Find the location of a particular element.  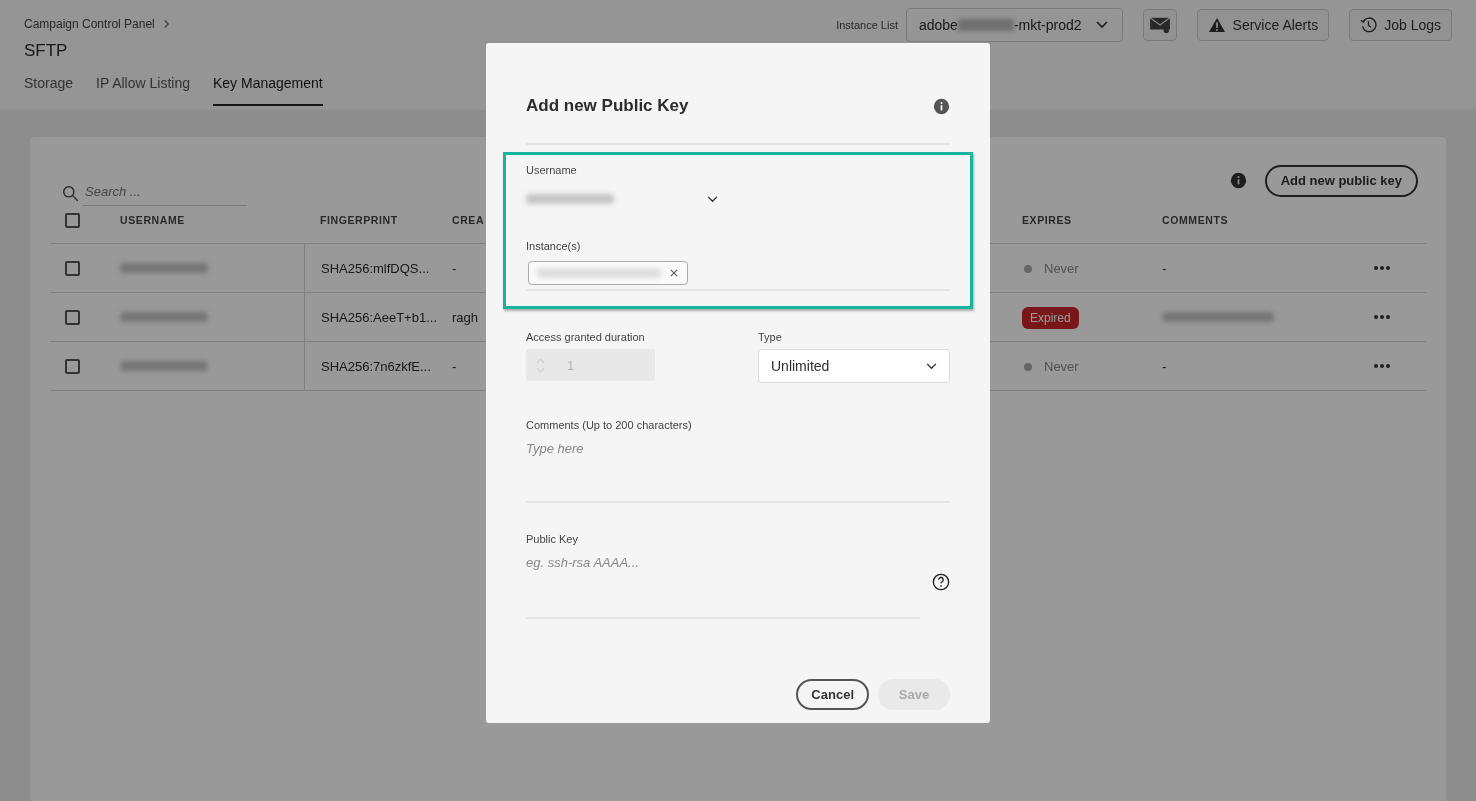

cancel-button: Cancel is located at coordinates (832, 694).